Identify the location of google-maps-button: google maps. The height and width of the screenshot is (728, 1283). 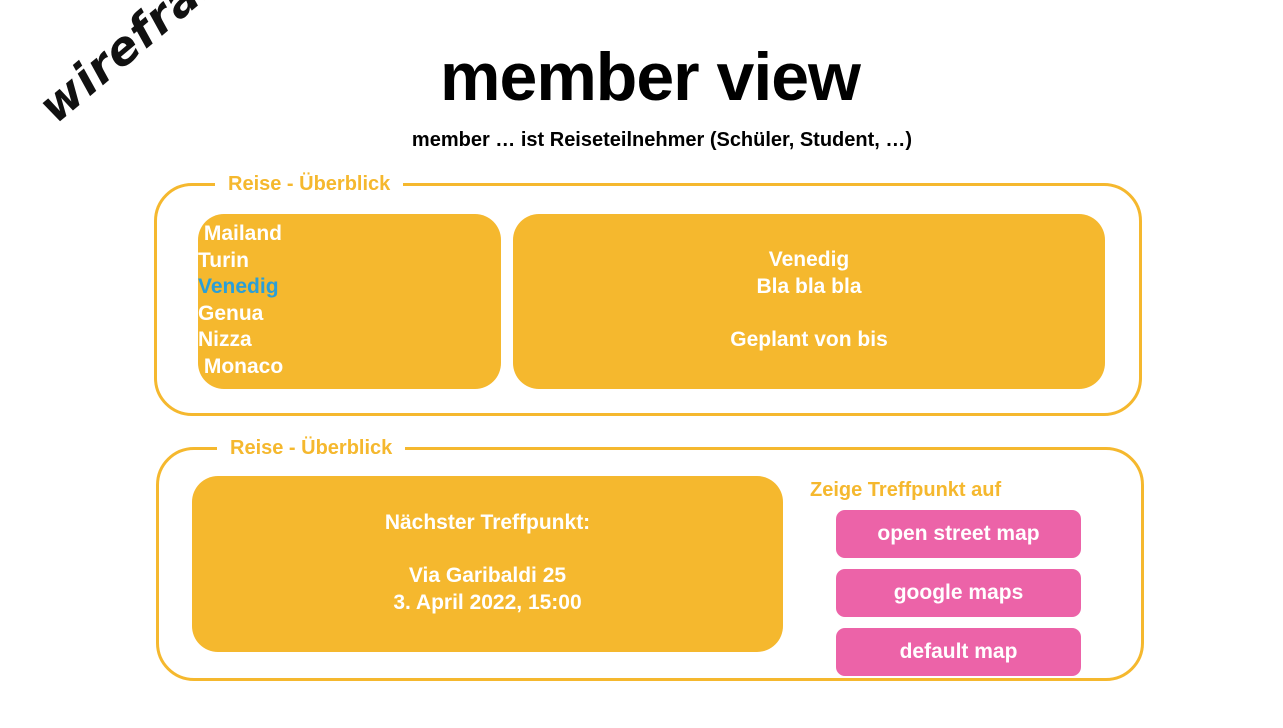
(958, 593).